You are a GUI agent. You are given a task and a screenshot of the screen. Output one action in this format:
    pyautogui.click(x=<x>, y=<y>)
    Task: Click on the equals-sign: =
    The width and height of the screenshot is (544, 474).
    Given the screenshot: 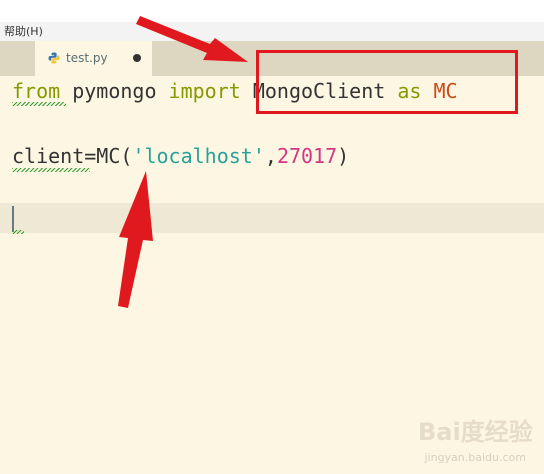 What is the action you would take?
    pyautogui.click(x=90, y=156)
    